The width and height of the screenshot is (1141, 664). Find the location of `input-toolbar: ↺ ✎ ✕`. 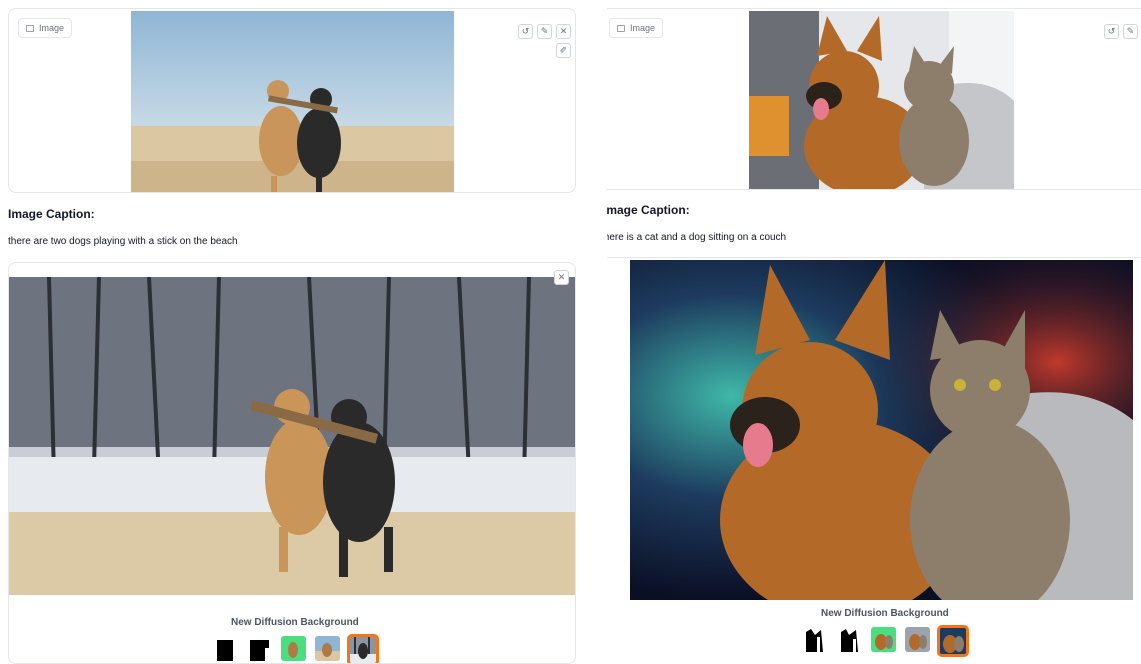

input-toolbar: ↺ ✎ ✕ is located at coordinates (544, 31).